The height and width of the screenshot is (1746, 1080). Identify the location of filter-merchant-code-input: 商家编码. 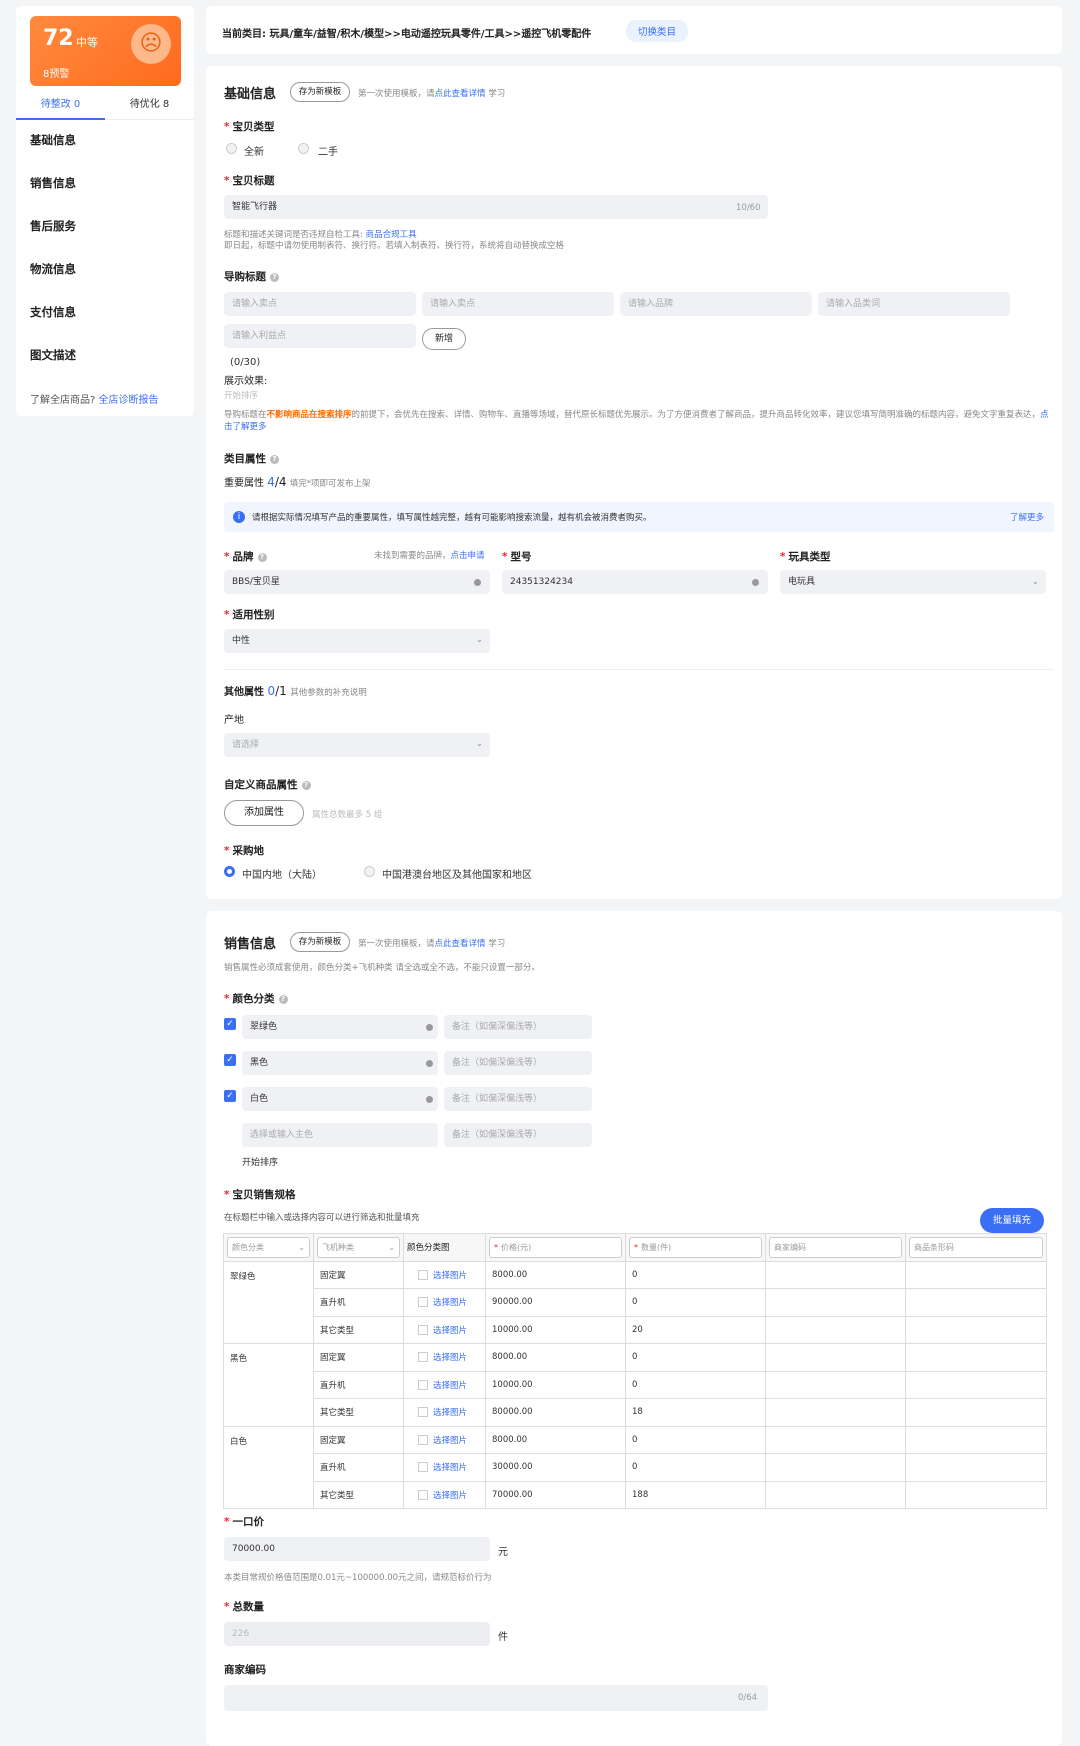
(835, 1247).